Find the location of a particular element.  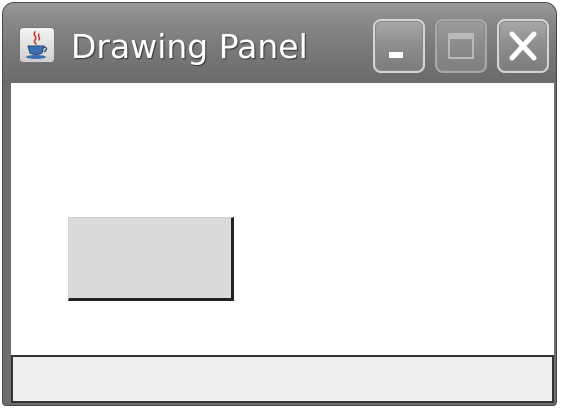

window-title: Drawing Panel is located at coordinates (189, 46).